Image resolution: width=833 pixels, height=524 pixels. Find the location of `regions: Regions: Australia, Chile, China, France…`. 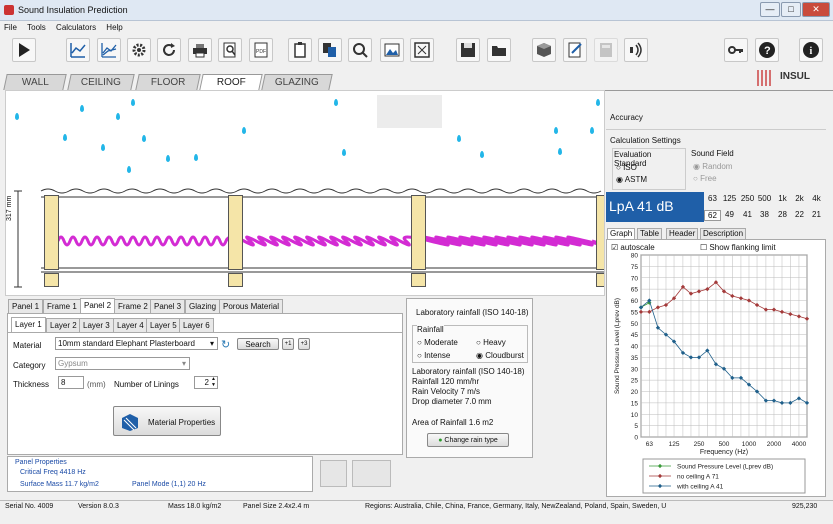

regions: Regions: Australia, Chile, China, France… is located at coordinates (516, 506).